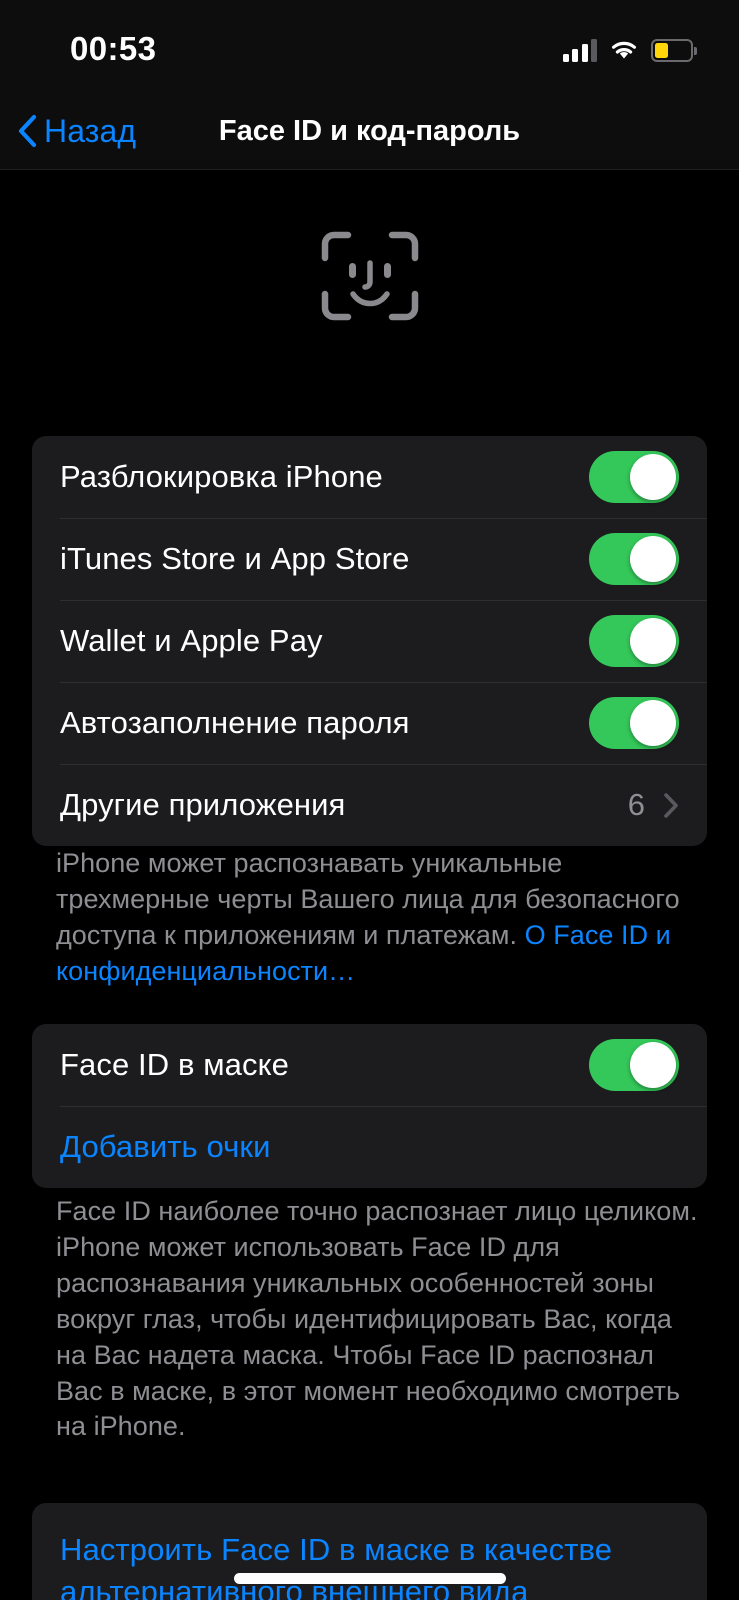 The width and height of the screenshot is (739, 1600). I want to click on chevron-left-icon, so click(27, 131).